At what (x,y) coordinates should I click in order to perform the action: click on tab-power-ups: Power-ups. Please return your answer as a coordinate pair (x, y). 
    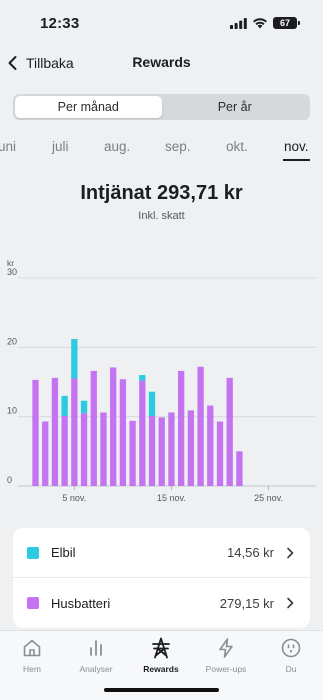
    Looking at the image, I should click on (226, 655).